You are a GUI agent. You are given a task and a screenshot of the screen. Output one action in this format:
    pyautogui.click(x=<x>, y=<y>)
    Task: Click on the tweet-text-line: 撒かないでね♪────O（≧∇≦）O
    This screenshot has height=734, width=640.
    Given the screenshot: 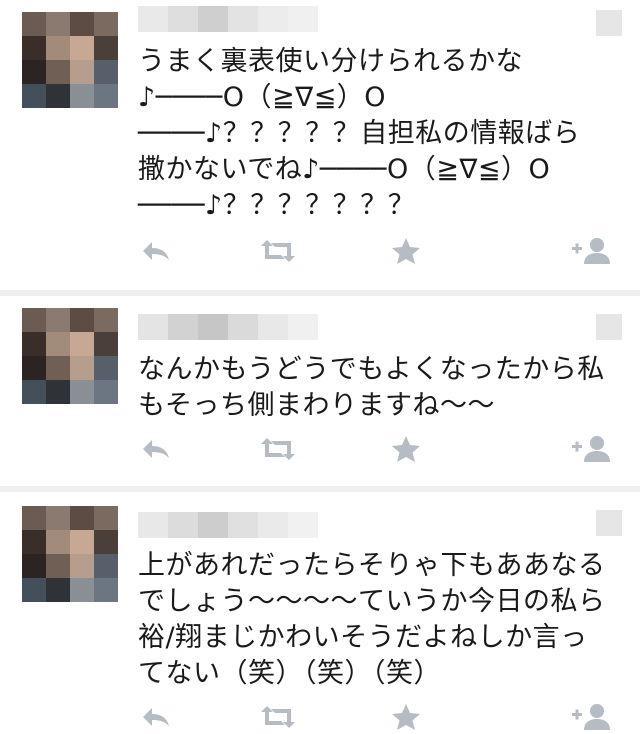 What is the action you would take?
    pyautogui.click(x=344, y=169)
    